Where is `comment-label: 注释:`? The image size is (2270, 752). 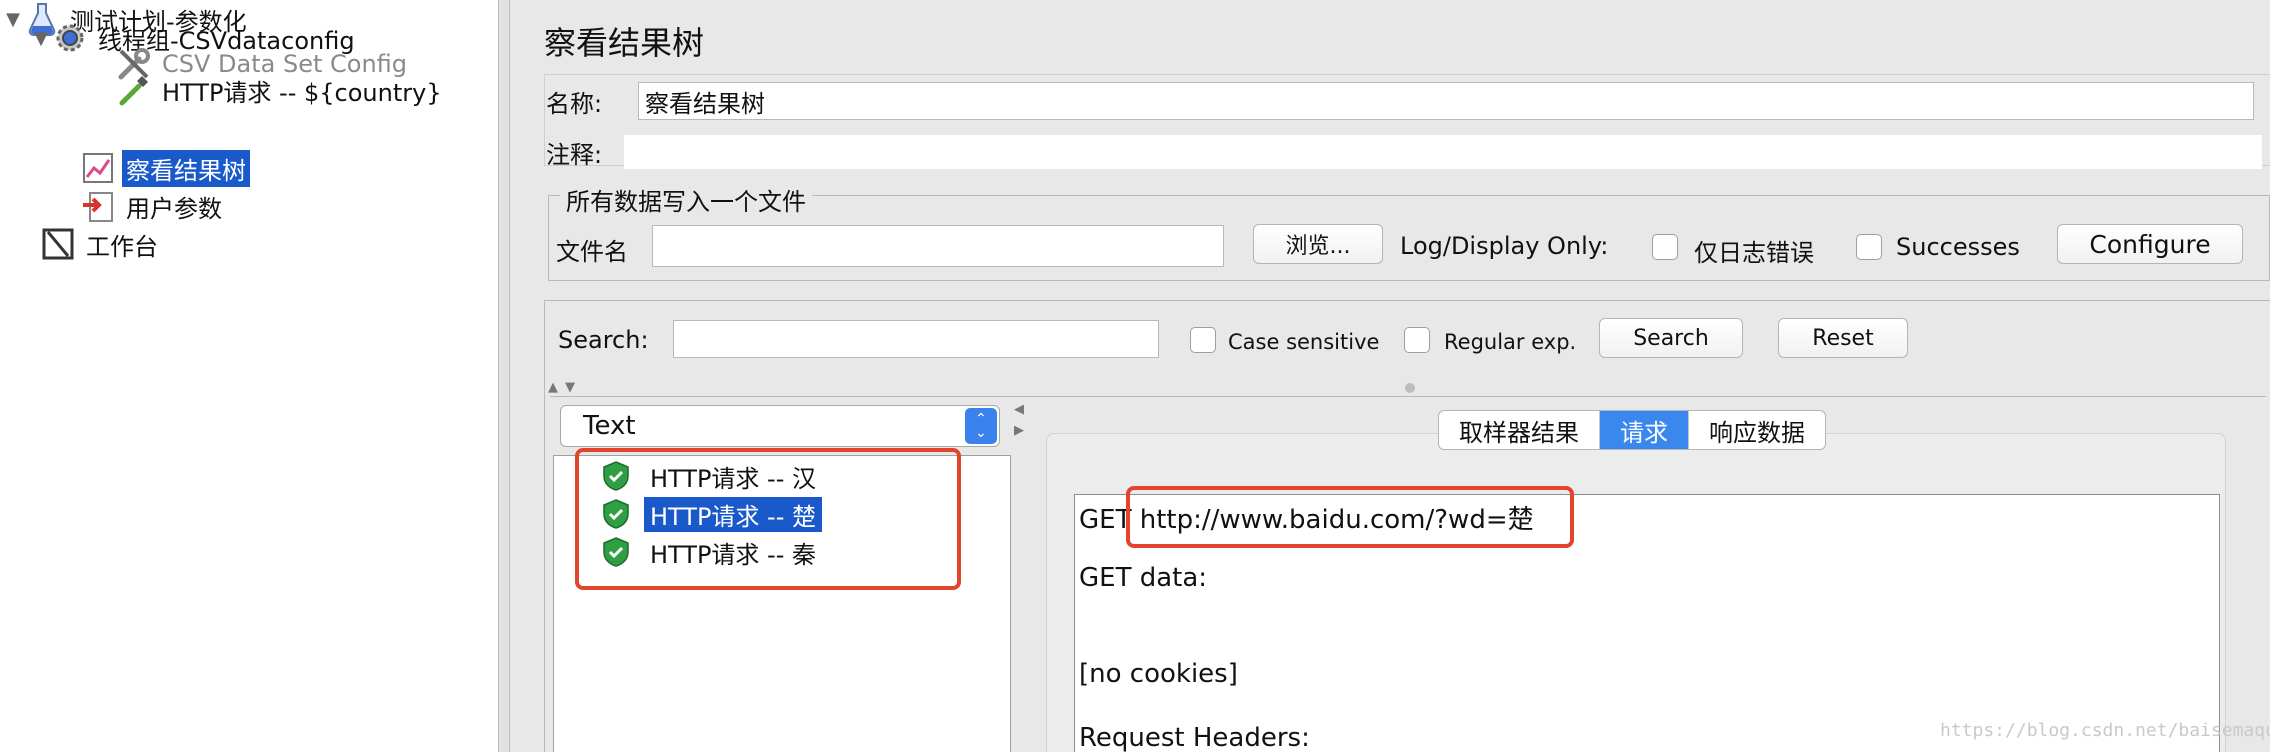 comment-label: 注释: is located at coordinates (574, 154).